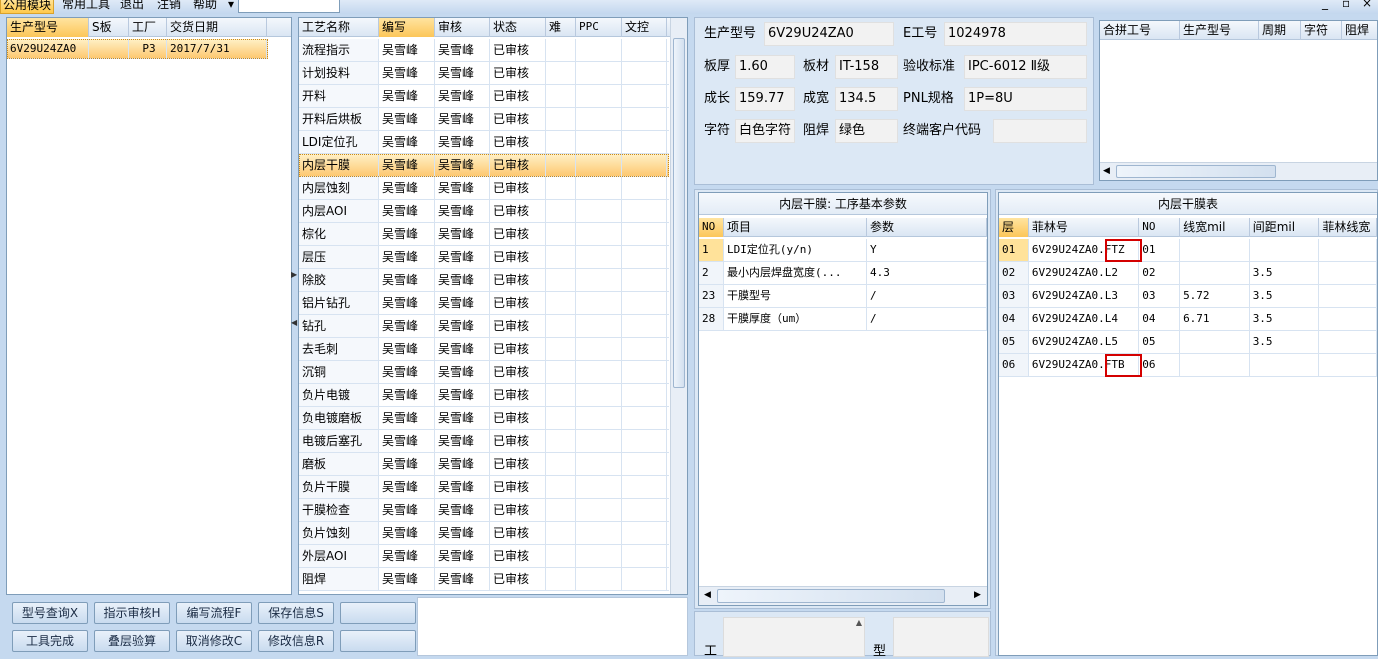 Image resolution: width=1378 pixels, height=659 pixels. What do you see at coordinates (407, 27) in the screenshot?
I see `col-writer: 编写` at bounding box center [407, 27].